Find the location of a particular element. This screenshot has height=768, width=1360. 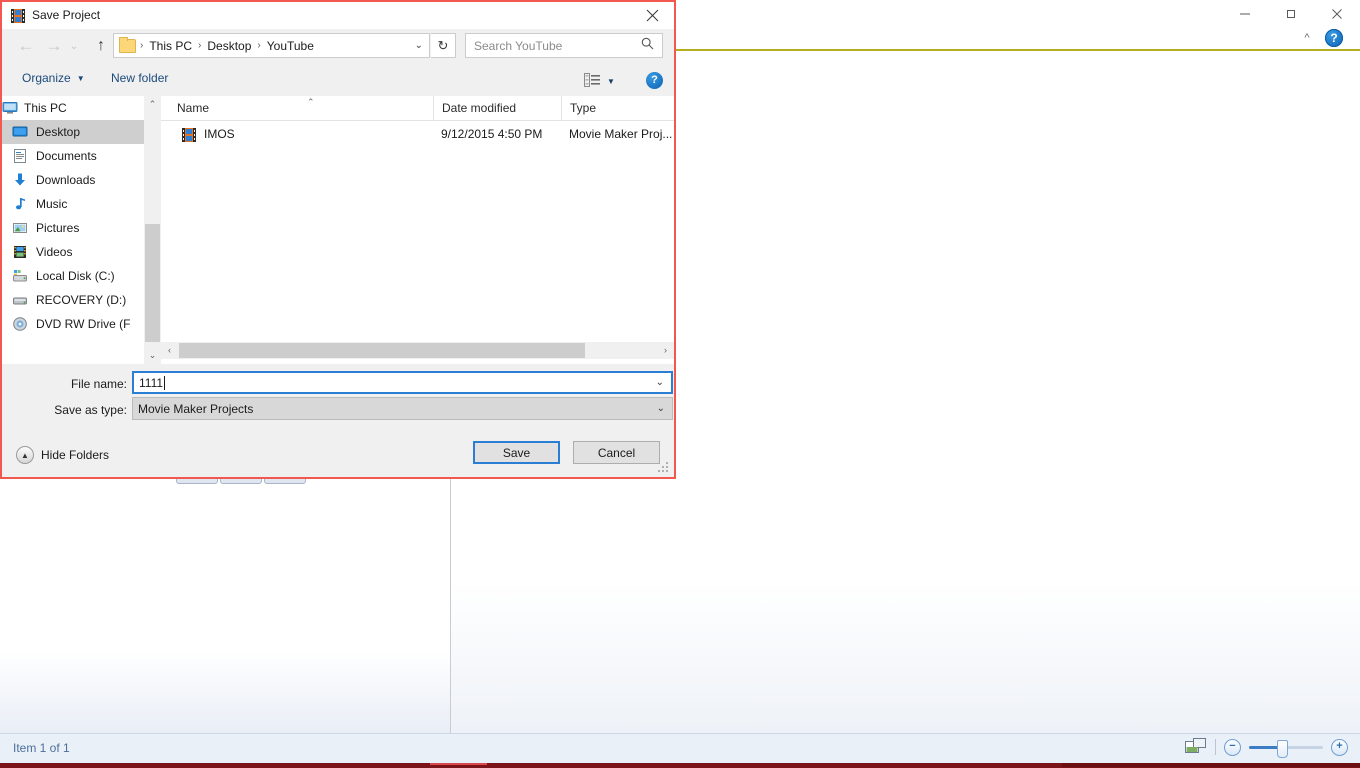

sidebar-label: Downloads is located at coordinates (66, 180).